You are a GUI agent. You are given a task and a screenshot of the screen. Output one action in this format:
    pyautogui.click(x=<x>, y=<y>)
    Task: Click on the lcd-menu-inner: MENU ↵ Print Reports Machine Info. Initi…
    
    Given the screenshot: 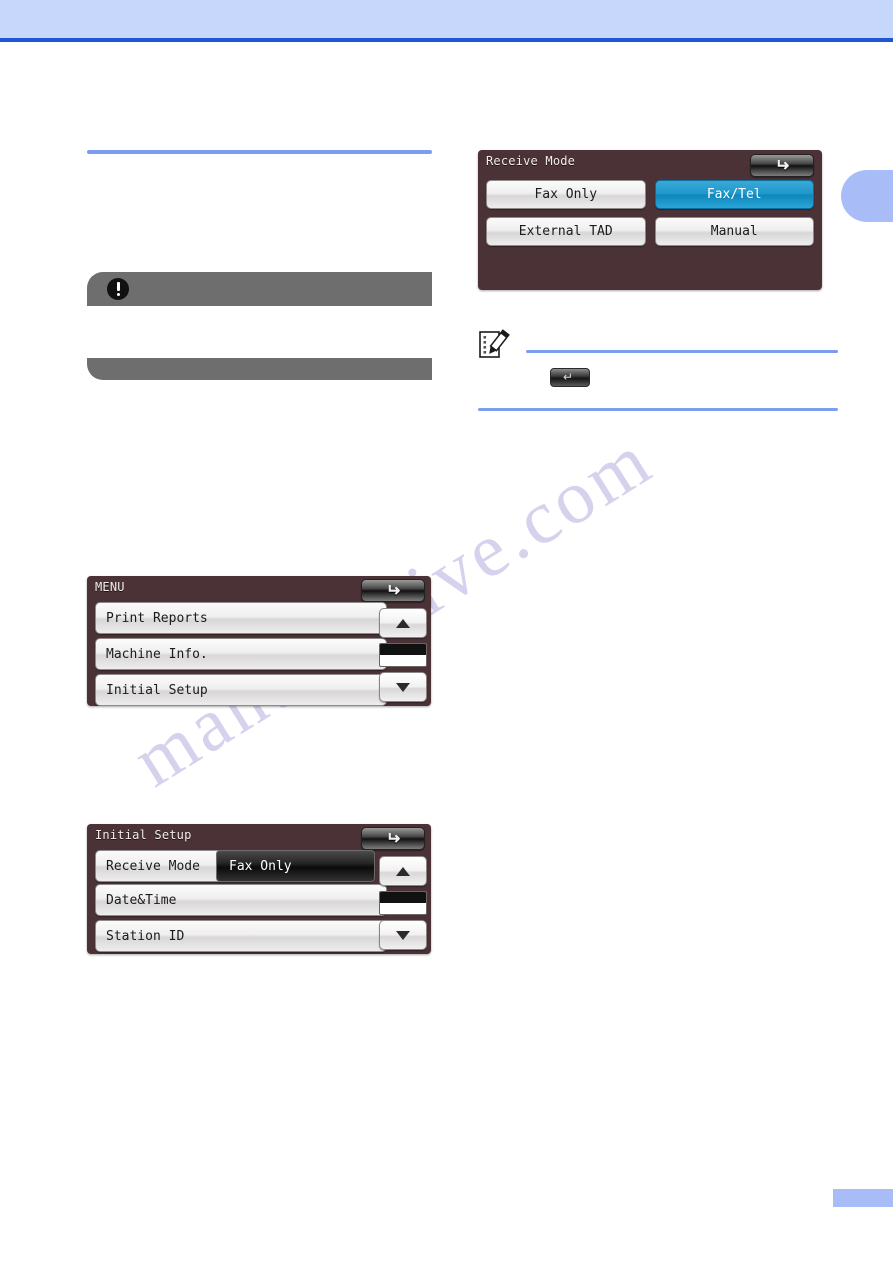 What is the action you would take?
    pyautogui.click(x=259, y=641)
    